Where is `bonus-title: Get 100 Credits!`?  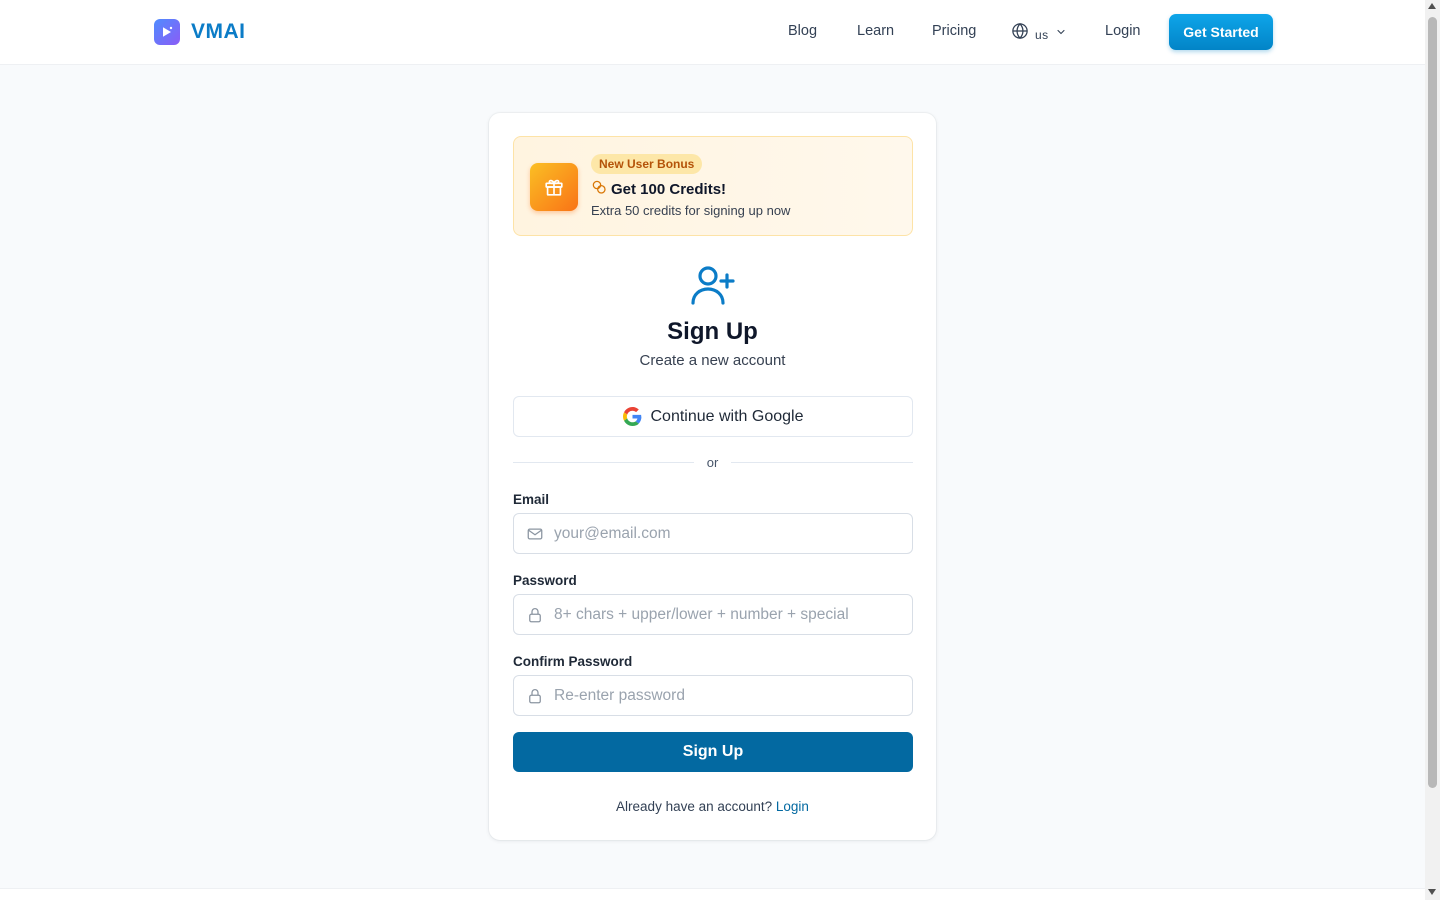
bonus-title: Get 100 Credits! is located at coordinates (658, 189).